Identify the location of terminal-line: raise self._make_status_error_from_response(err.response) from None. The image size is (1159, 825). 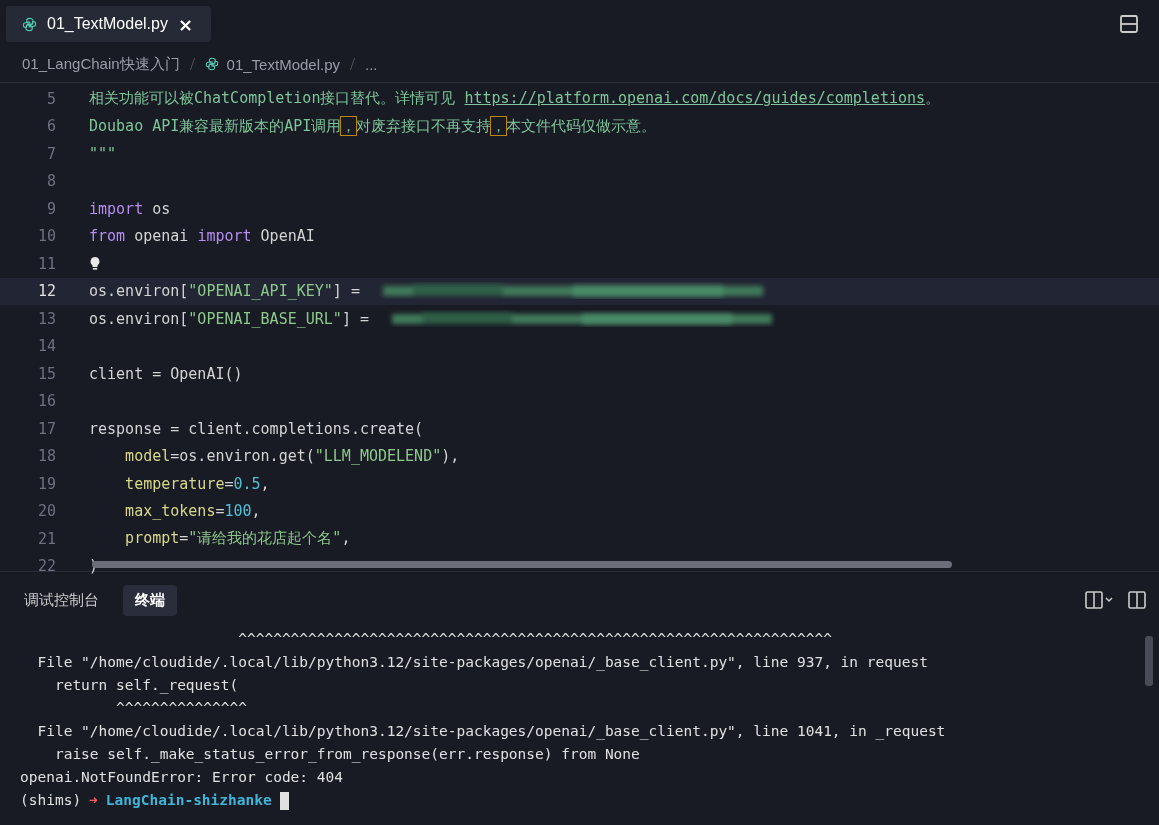
(347, 755).